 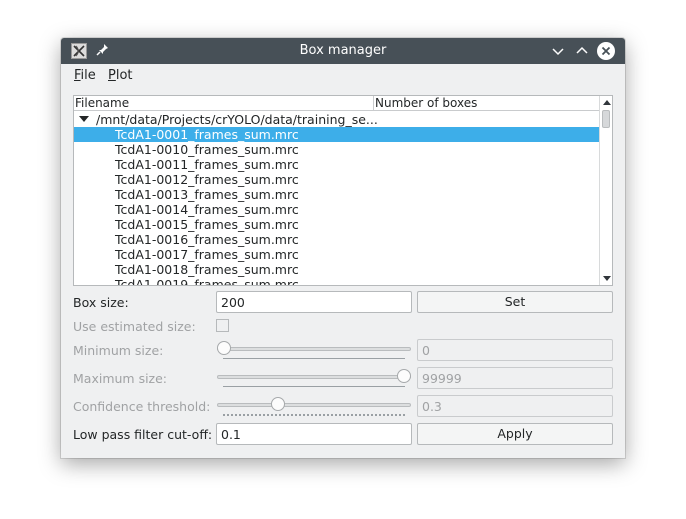 What do you see at coordinates (337, 179) in the screenshot?
I see `tree-row: TcdA1-0012_frames_sum.mrc` at bounding box center [337, 179].